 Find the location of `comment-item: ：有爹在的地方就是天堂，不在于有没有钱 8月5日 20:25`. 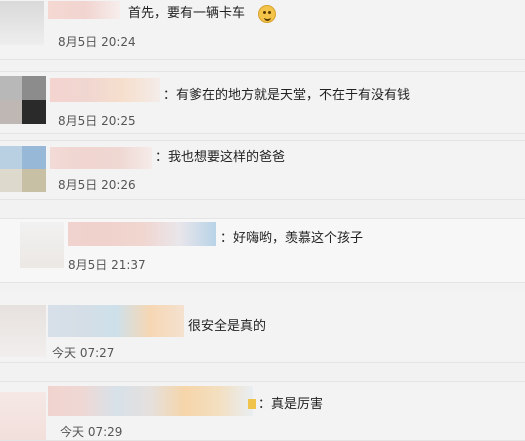

comment-item: ：有爹在的地方就是天堂，不在于有没有钱 8月5日 20:25 is located at coordinates (262, 102).